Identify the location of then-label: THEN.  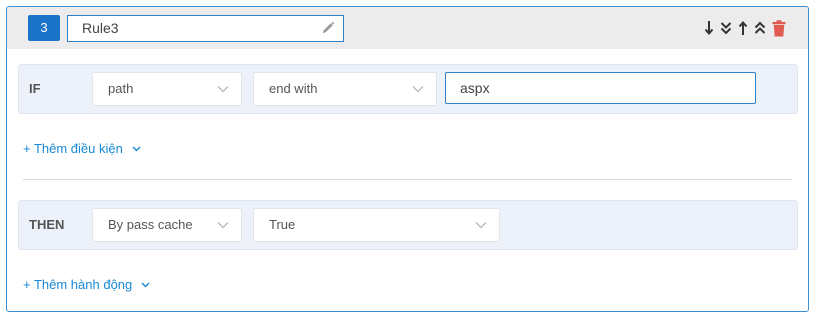
(47, 224).